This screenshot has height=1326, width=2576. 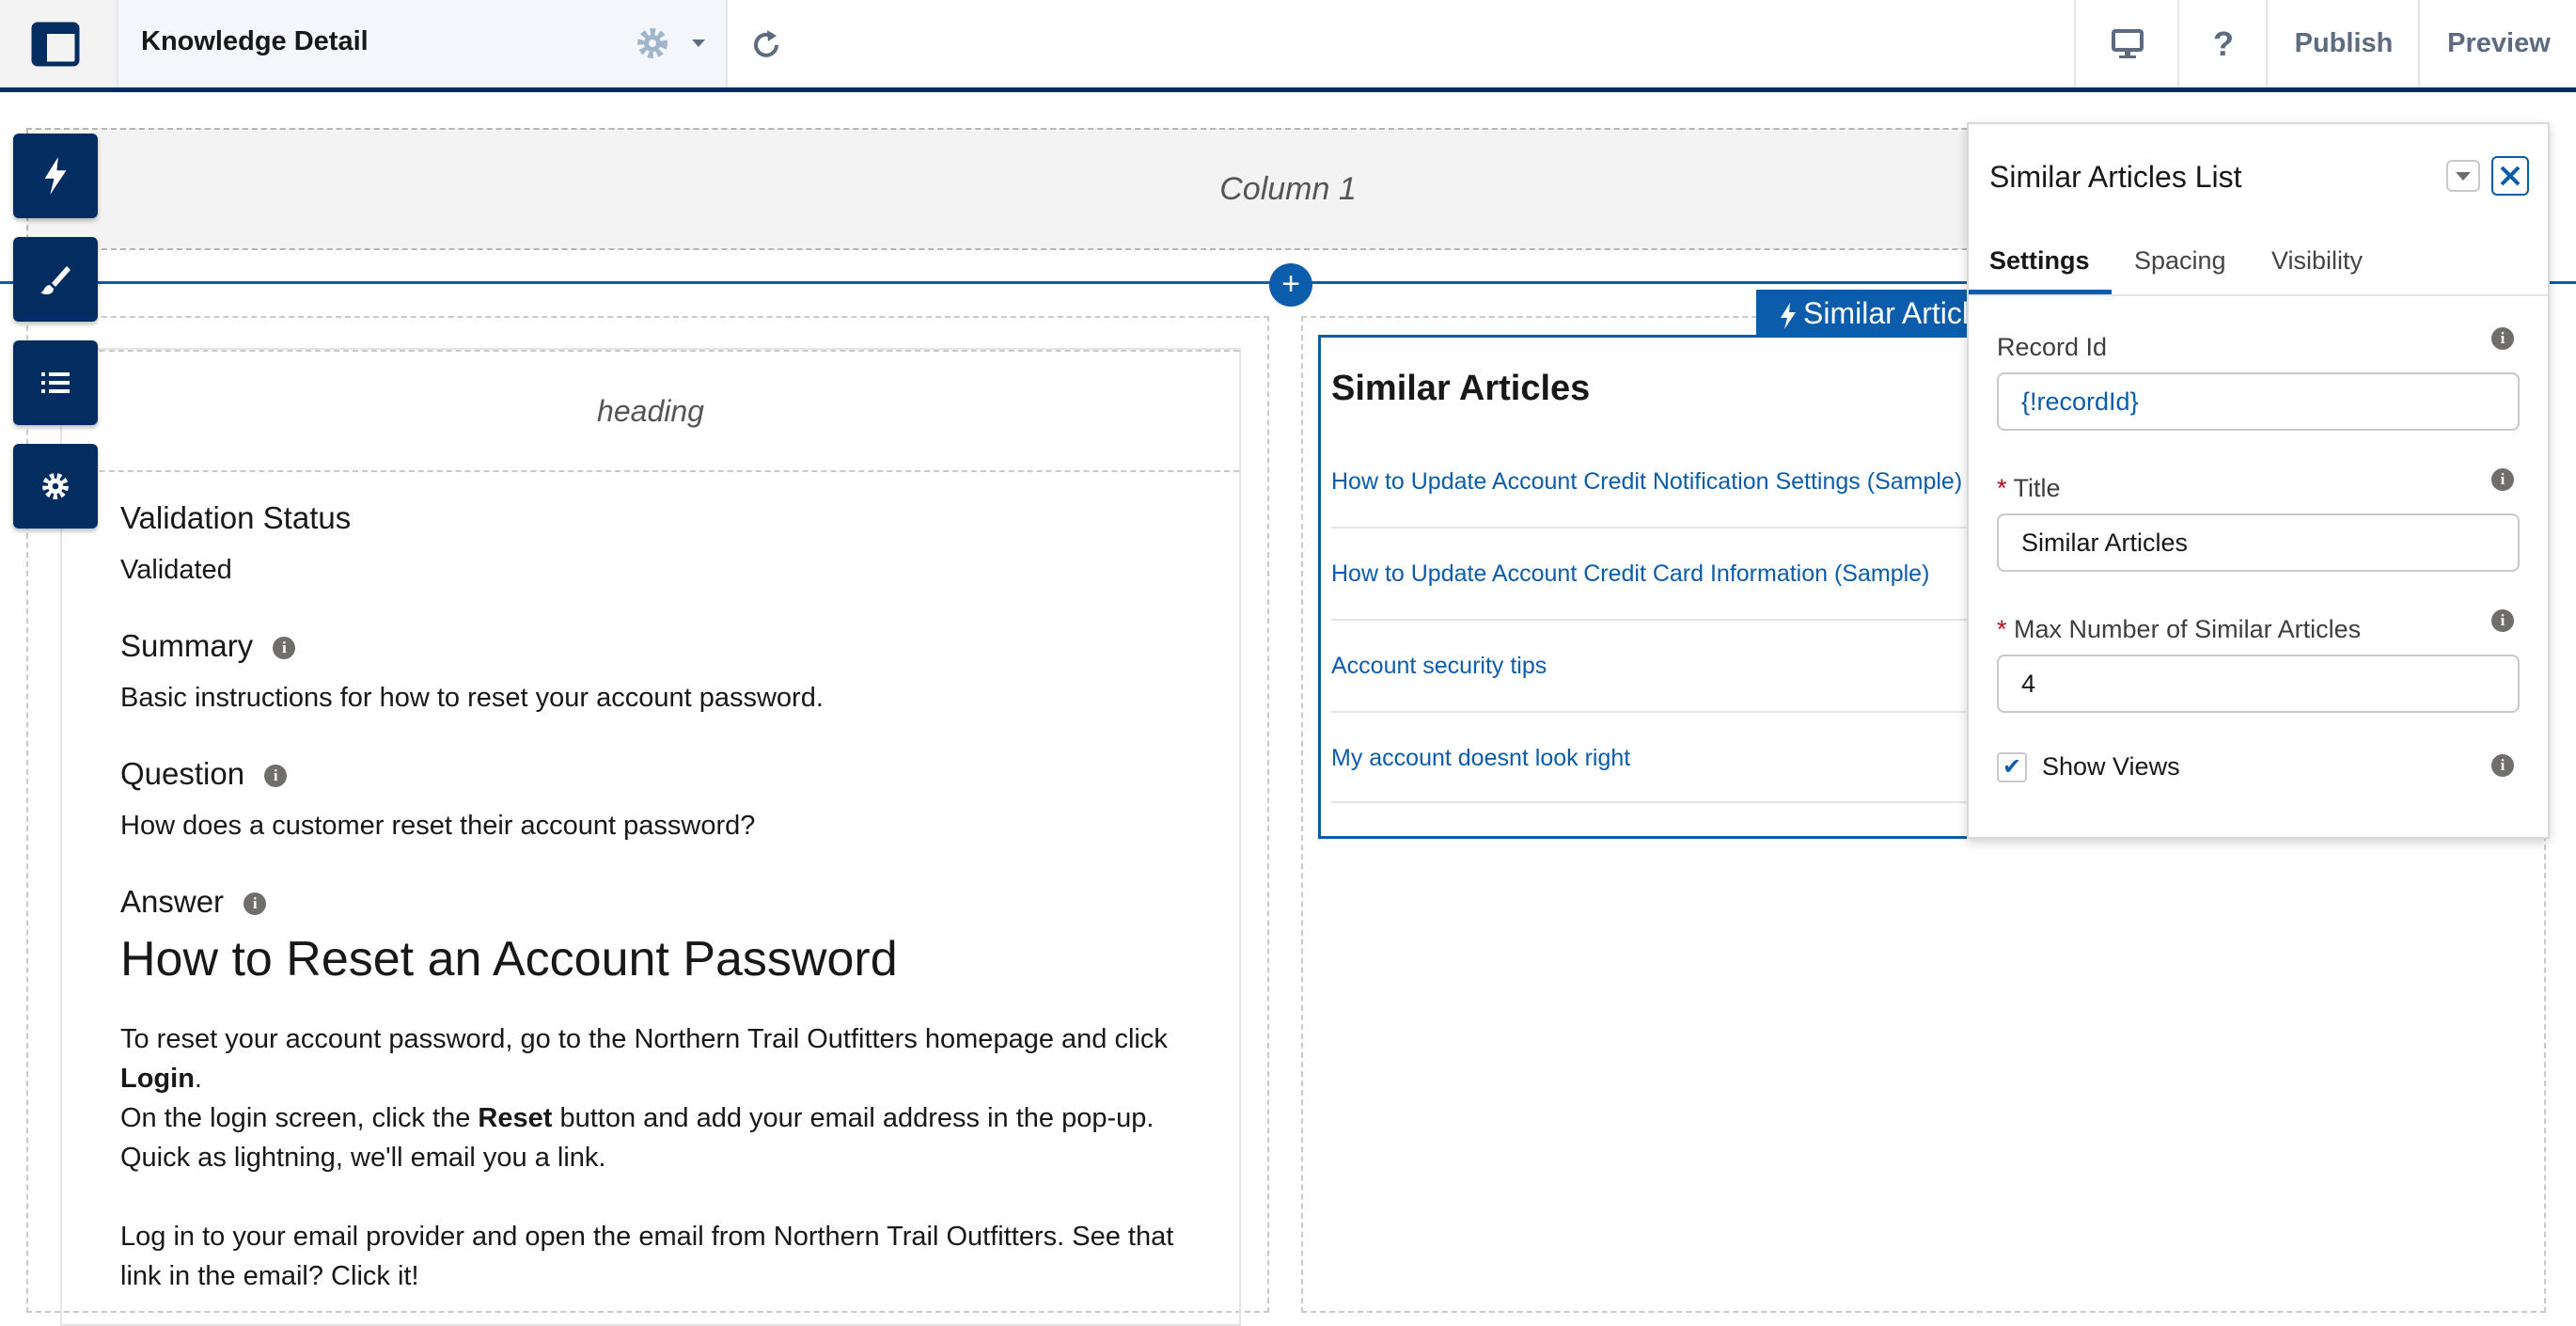 I want to click on answer-label: Answer, so click(x=172, y=901).